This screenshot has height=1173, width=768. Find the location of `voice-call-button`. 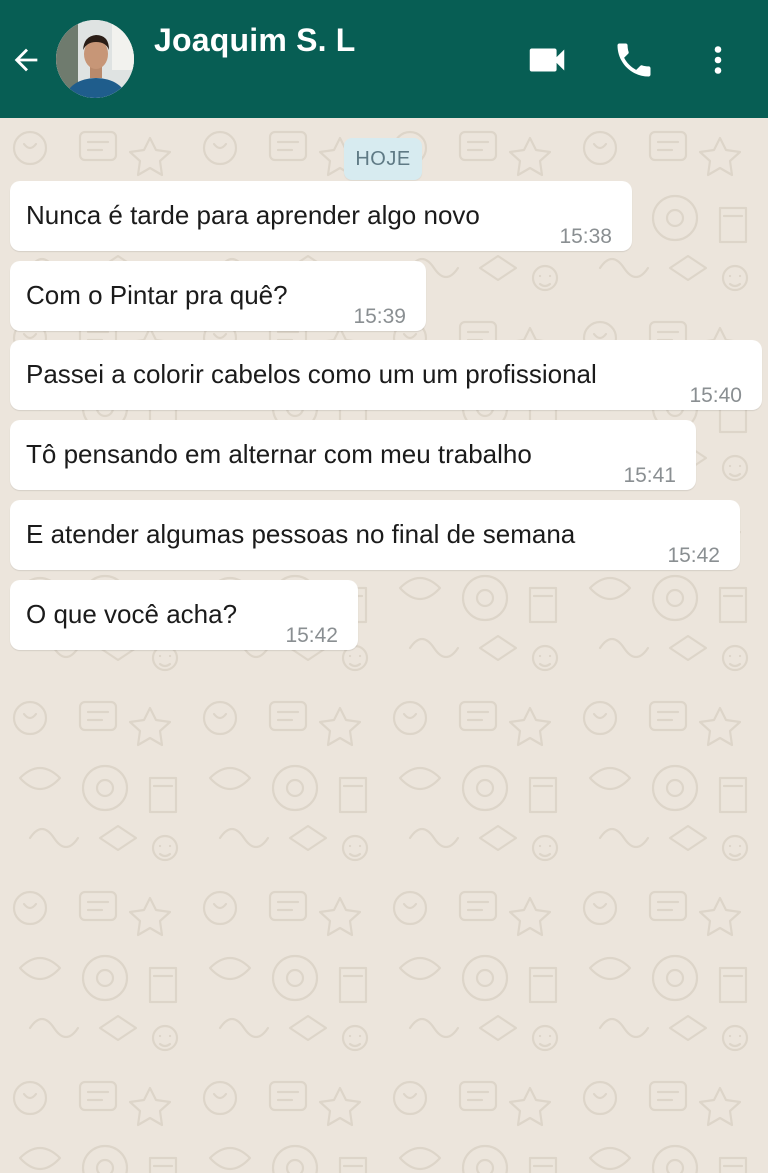

voice-call-button is located at coordinates (634, 60).